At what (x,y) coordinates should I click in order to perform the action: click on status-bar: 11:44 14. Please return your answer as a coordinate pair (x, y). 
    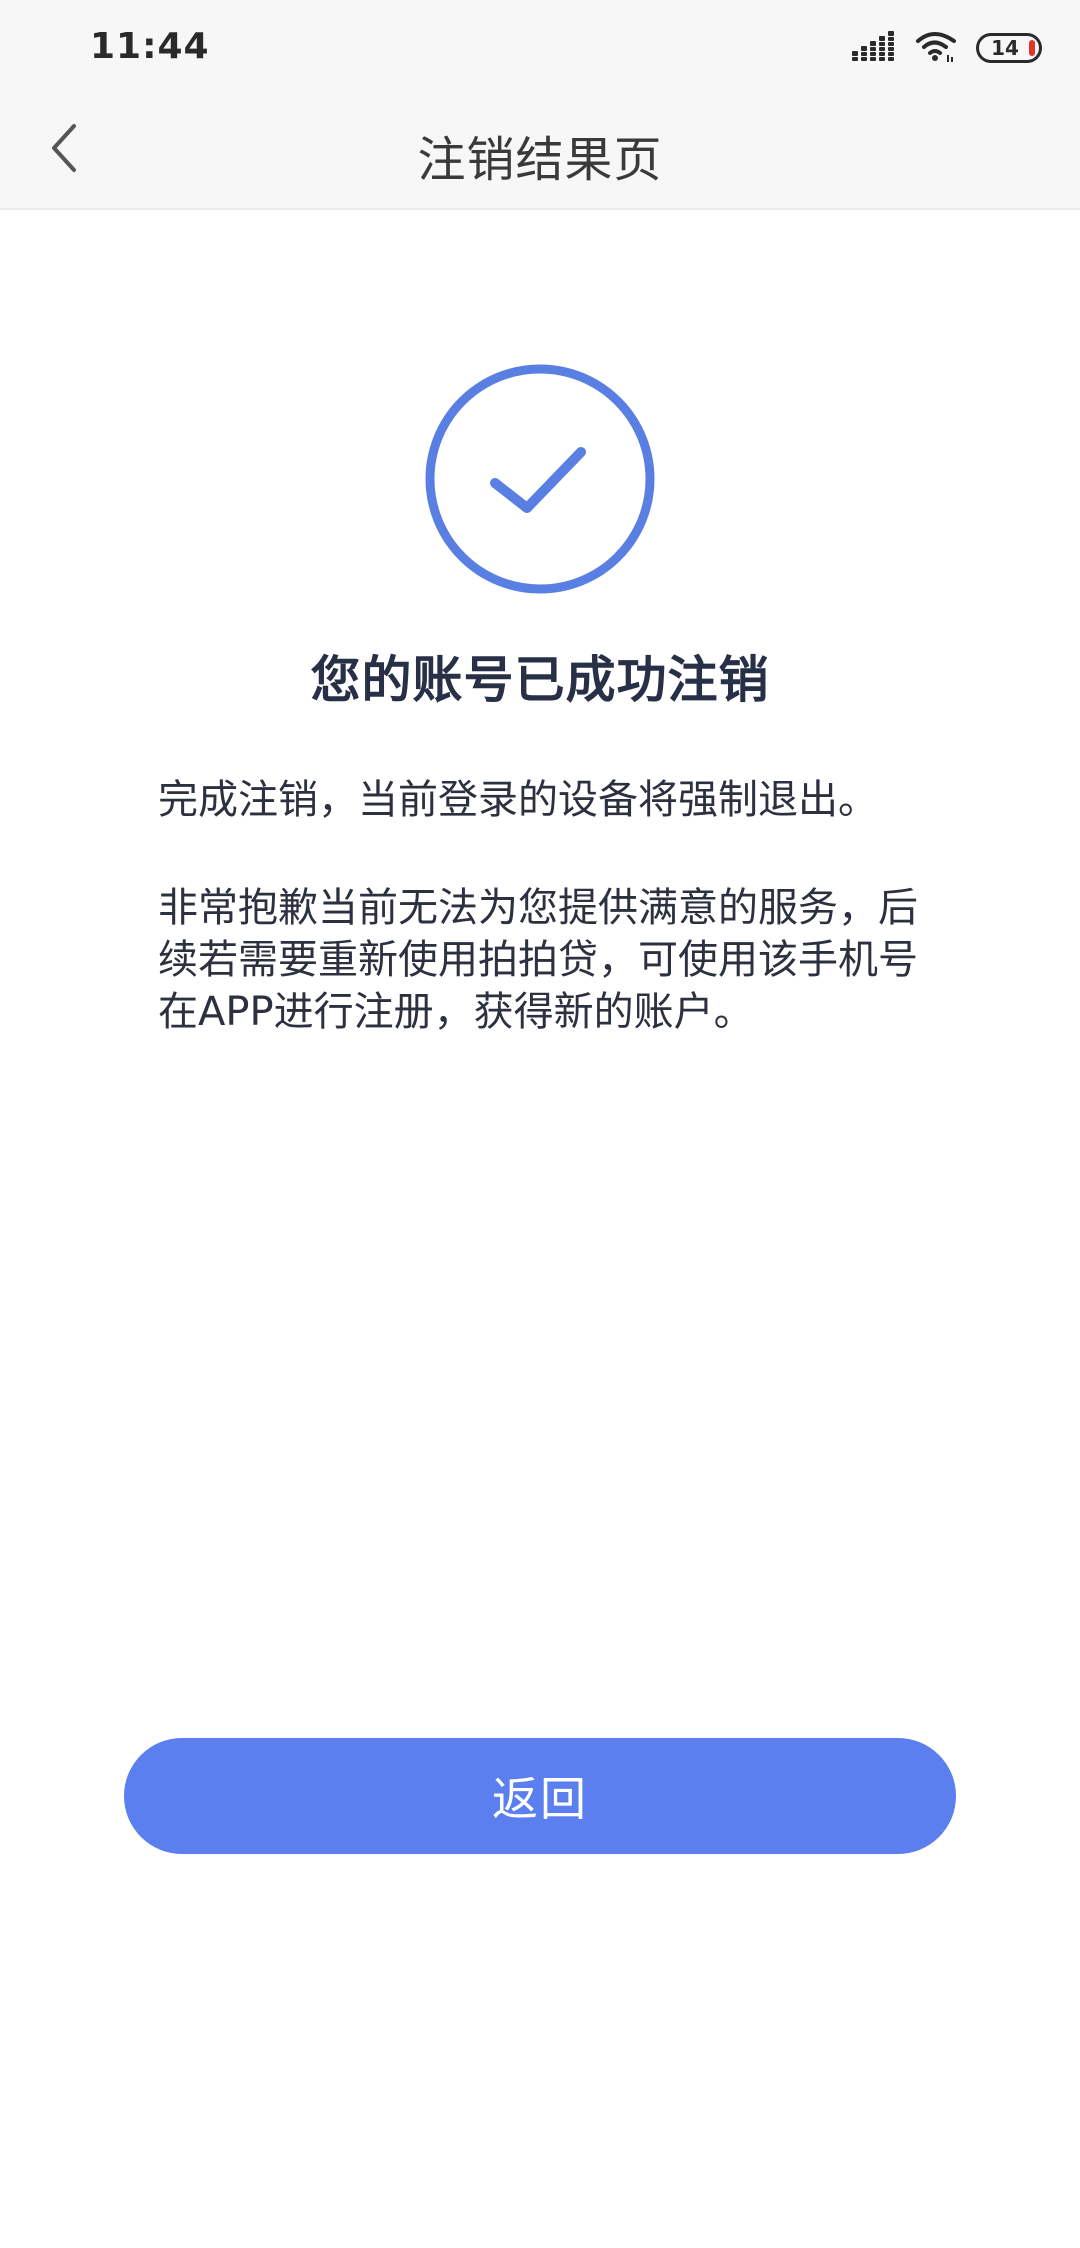
    Looking at the image, I should click on (540, 46).